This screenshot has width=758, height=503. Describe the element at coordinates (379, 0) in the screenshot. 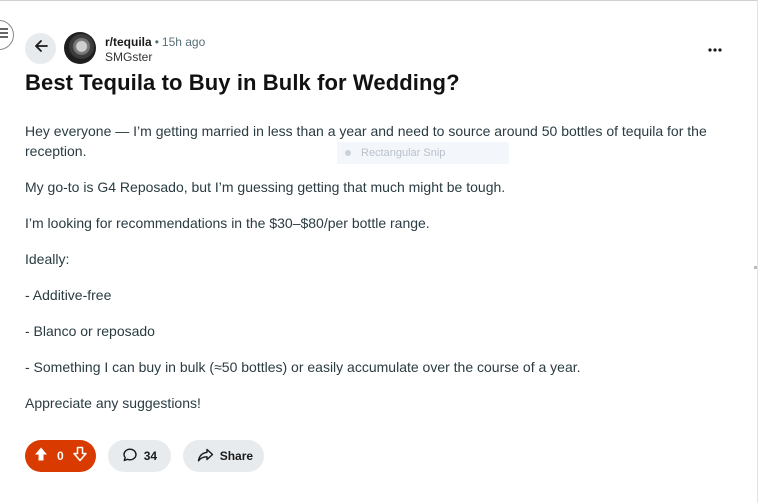

I see `window-top-border` at that location.